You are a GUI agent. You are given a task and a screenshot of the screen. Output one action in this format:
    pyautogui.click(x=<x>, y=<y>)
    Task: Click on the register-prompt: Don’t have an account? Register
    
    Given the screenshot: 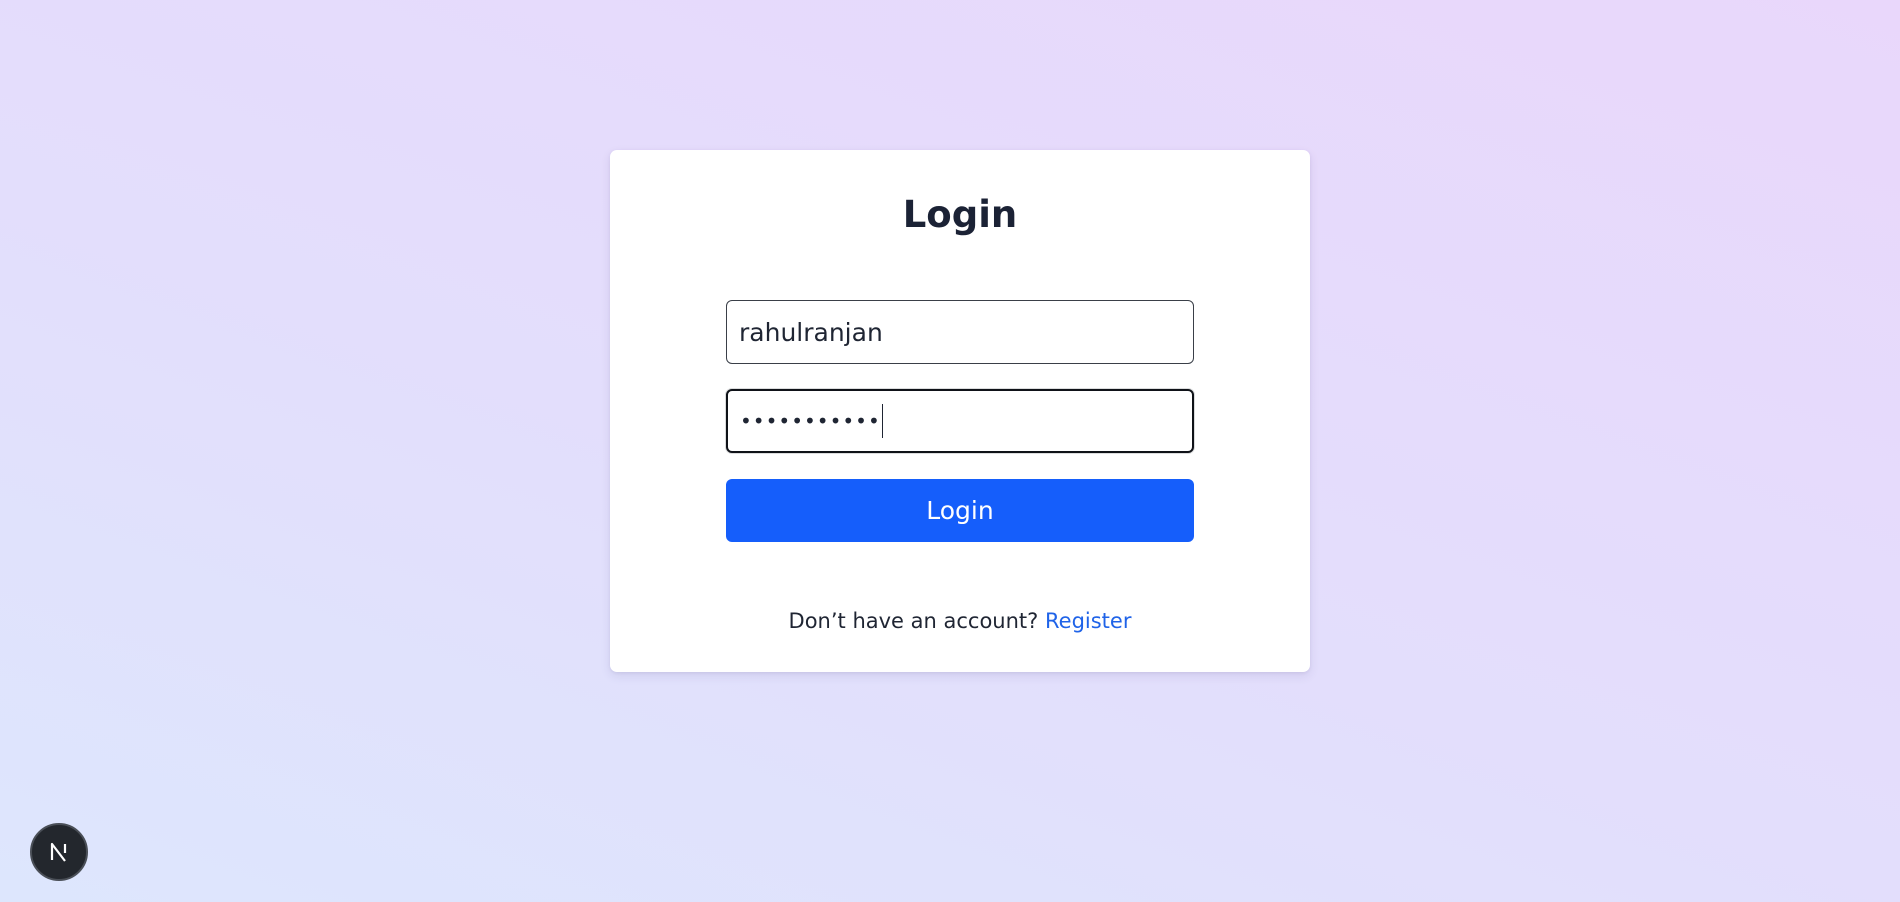 What is the action you would take?
    pyautogui.click(x=960, y=621)
    